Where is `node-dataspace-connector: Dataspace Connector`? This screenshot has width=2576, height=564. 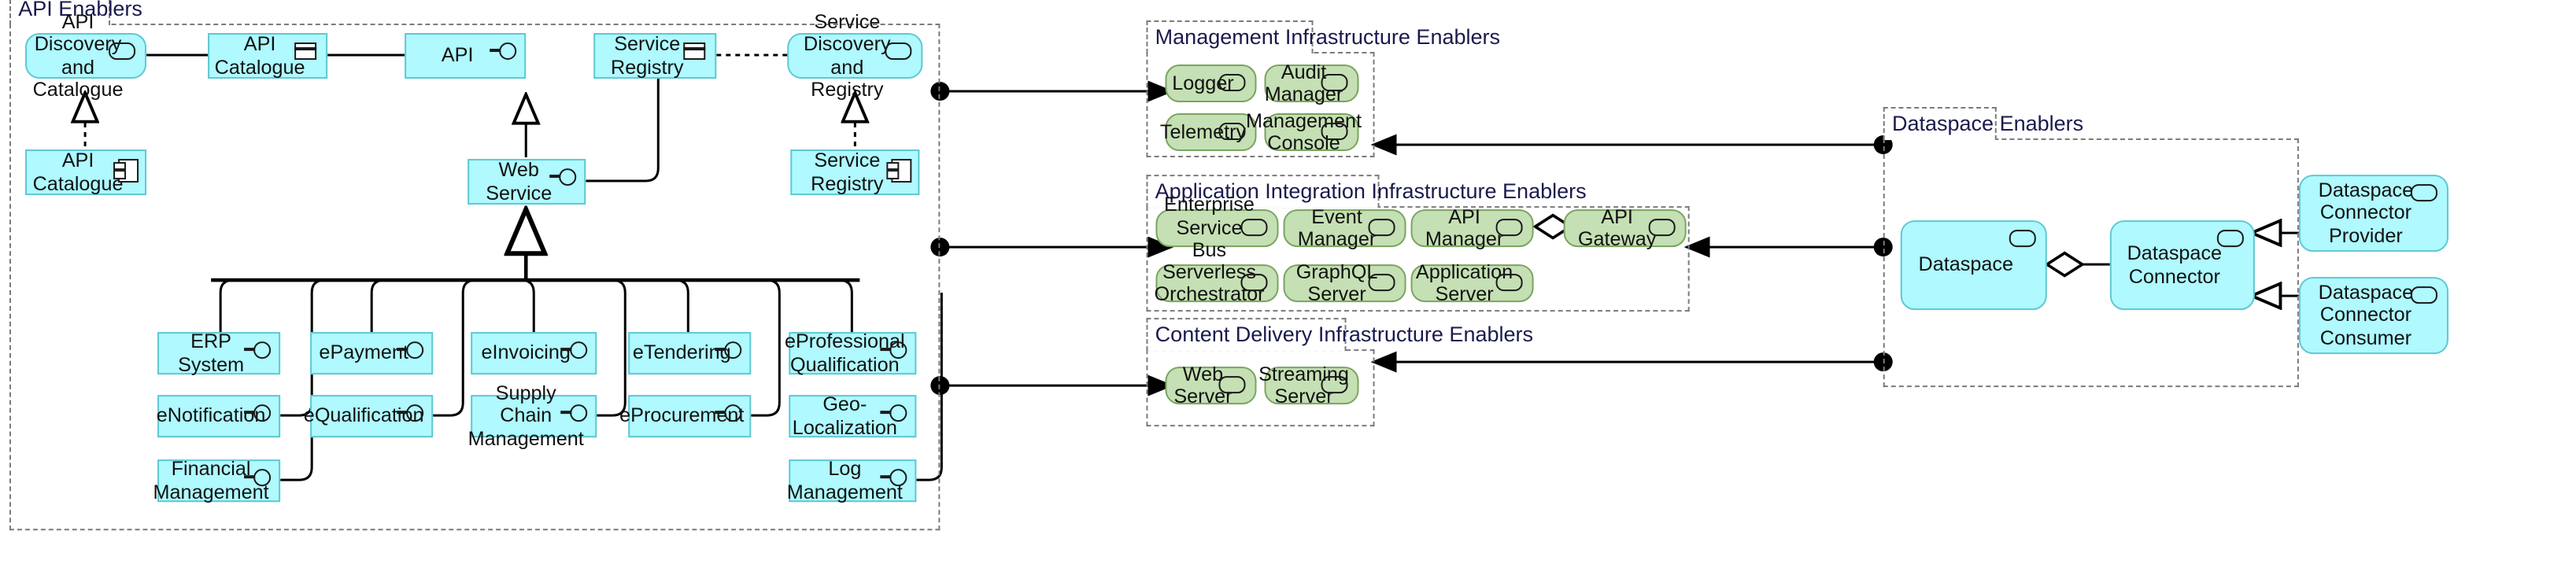 node-dataspace-connector: Dataspace Connector is located at coordinates (2182, 265).